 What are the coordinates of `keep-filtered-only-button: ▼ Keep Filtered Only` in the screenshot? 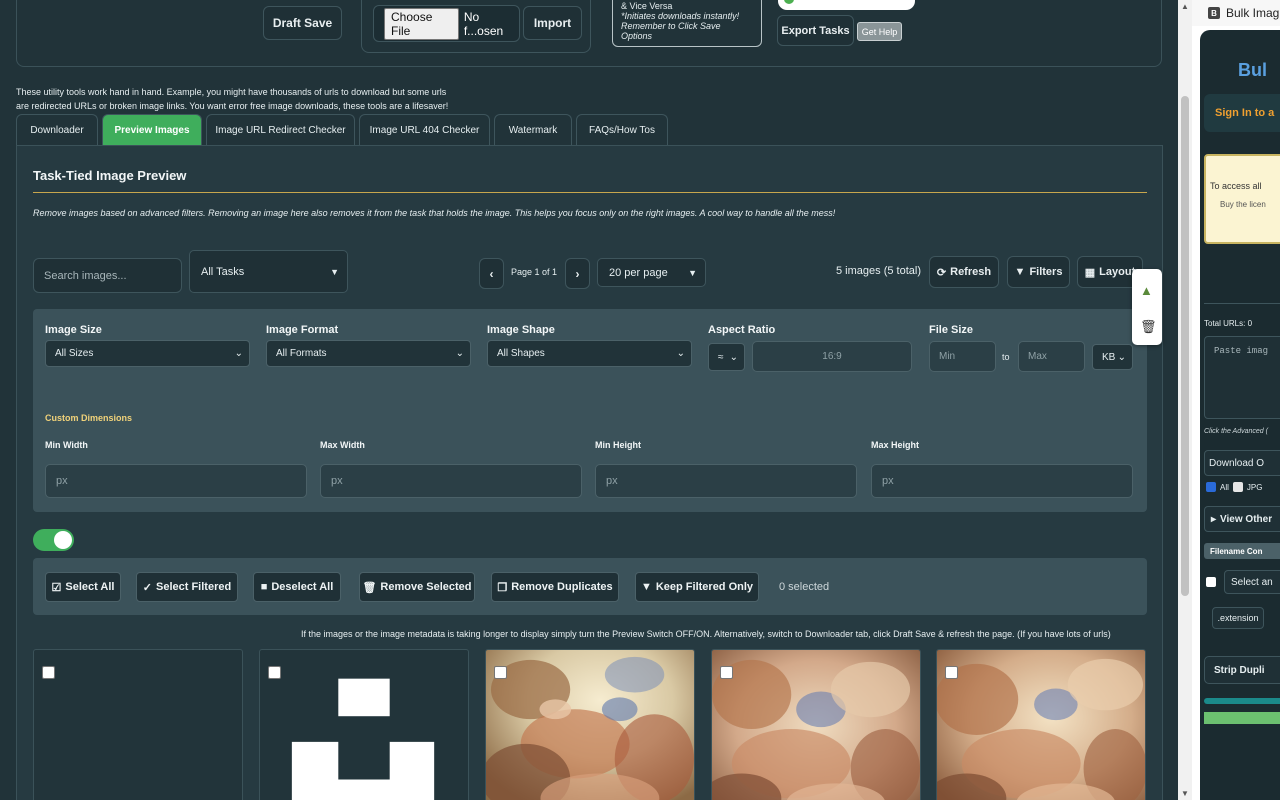 It's located at (697, 587).